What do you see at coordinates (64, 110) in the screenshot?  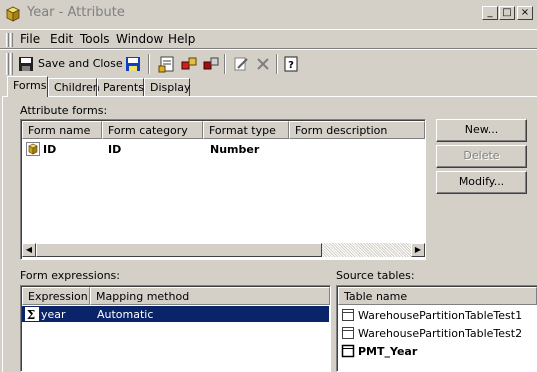 I see `attribute-forms-label: Attribute forms:` at bounding box center [64, 110].